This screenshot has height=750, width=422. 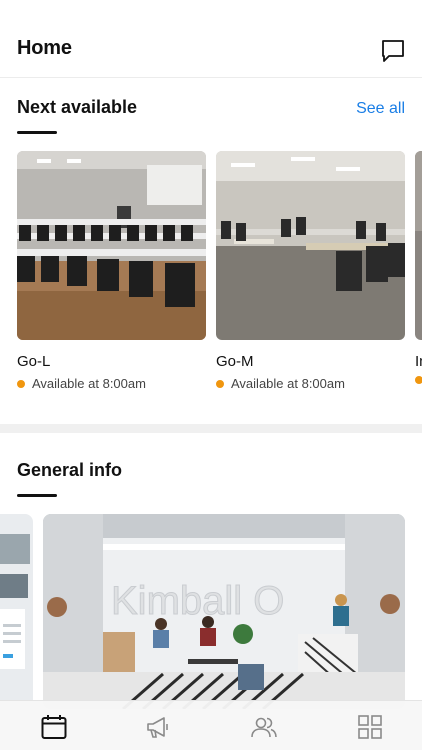 What do you see at coordinates (235, 361) in the screenshot?
I see `room-name: Go-M` at bounding box center [235, 361].